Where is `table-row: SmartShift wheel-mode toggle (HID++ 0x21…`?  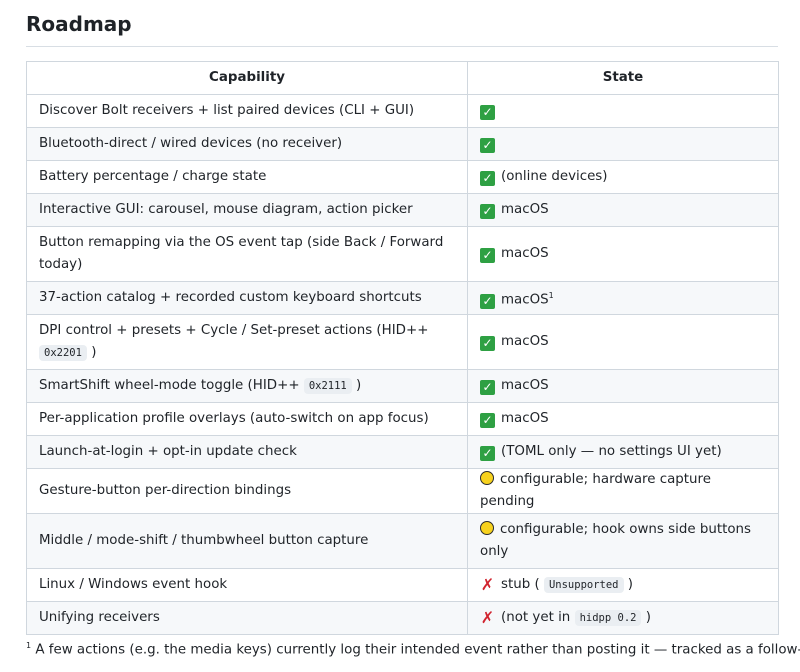 table-row: SmartShift wheel-mode toggle (HID++ 0x21… is located at coordinates (402, 386).